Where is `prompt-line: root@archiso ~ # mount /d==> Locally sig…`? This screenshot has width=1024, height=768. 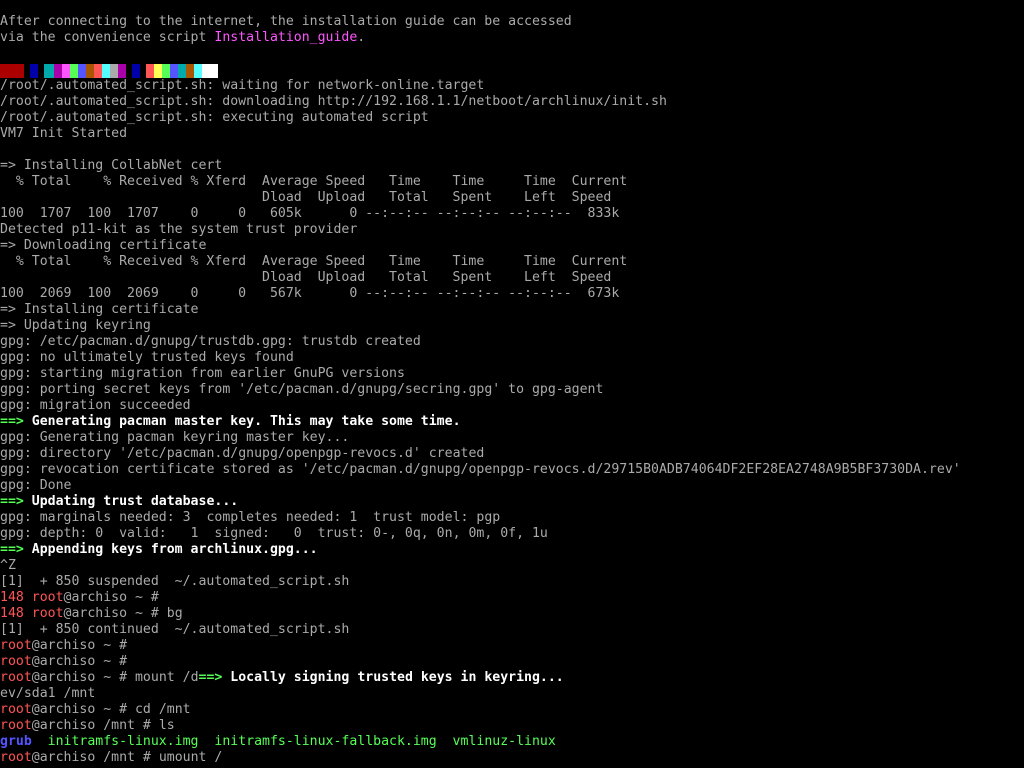
prompt-line: root@archiso ~ # mount /d==> Locally sig… is located at coordinates (282, 678).